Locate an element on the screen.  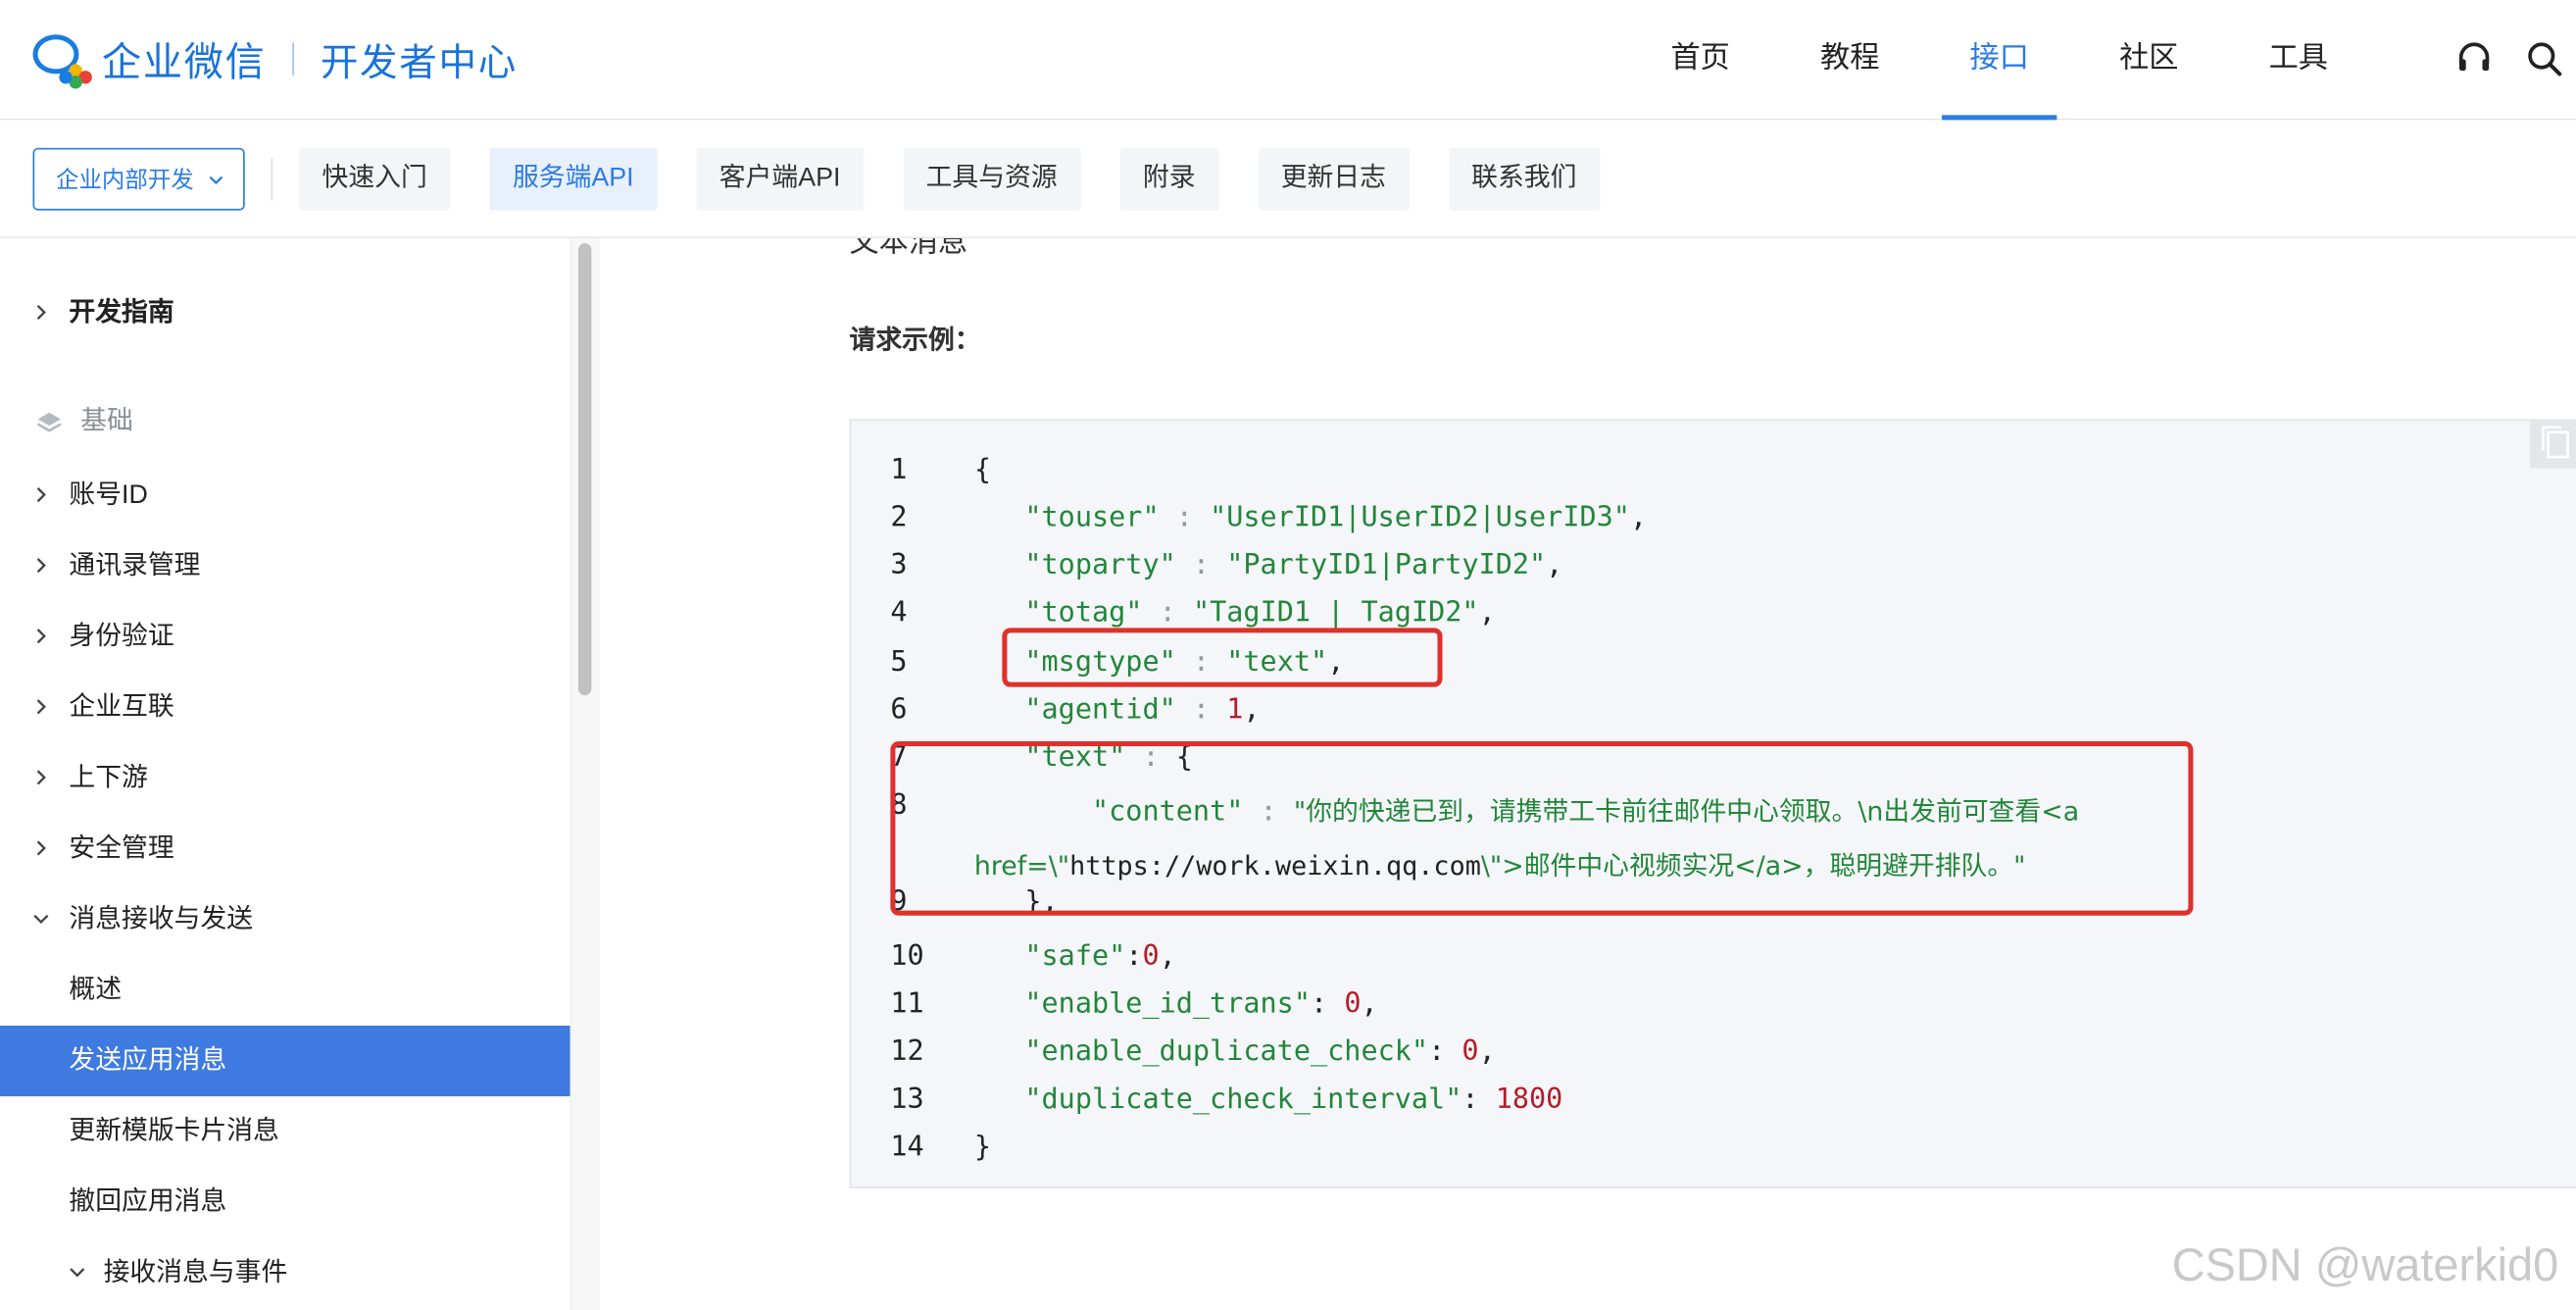
subnav-divider is located at coordinates (272, 179).